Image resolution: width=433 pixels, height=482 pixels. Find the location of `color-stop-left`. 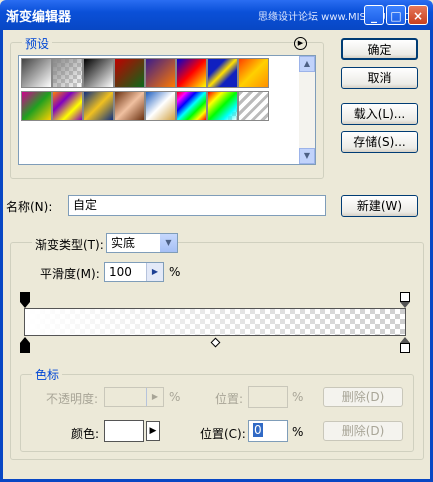

color-stop-left is located at coordinates (25, 348).